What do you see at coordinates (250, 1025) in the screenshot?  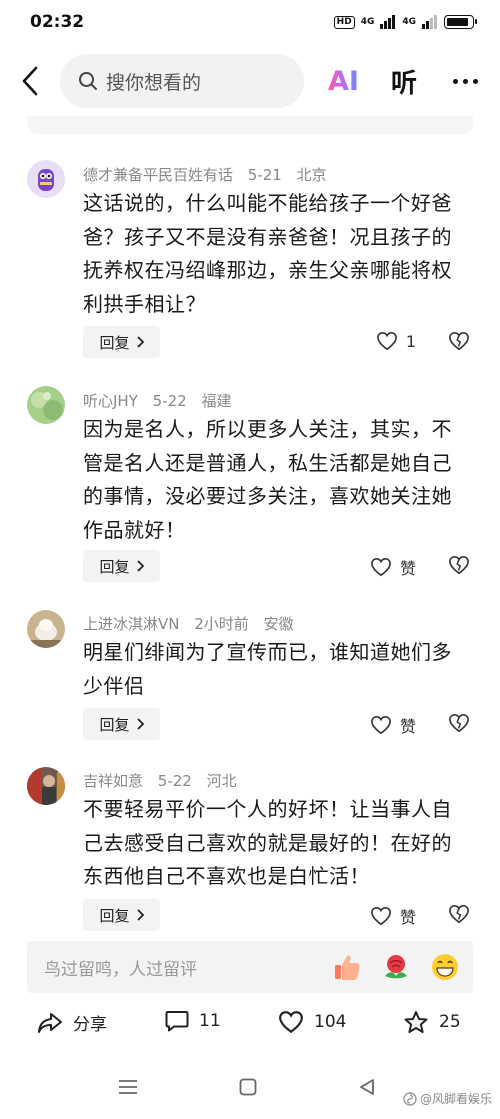 I see `action-bar: 分享 11 104 25` at bounding box center [250, 1025].